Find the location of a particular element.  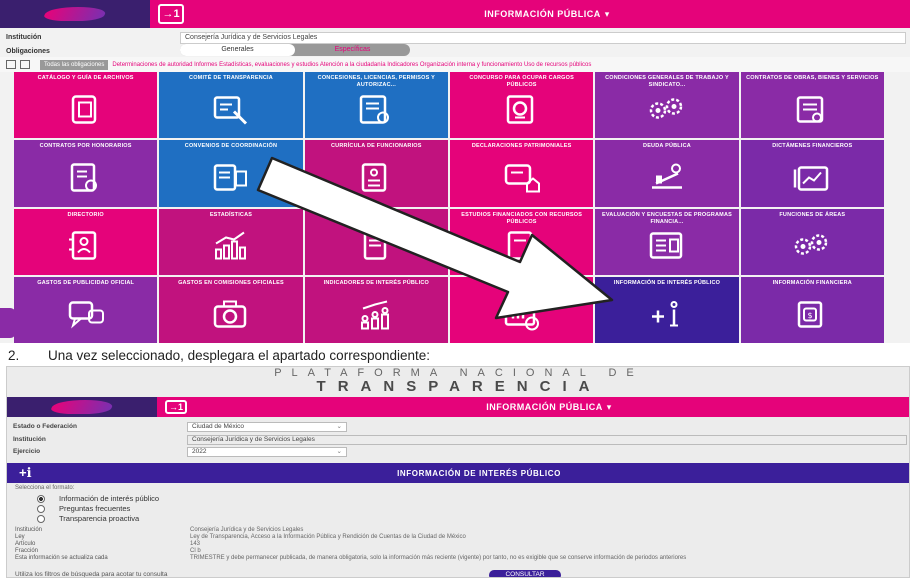

year-label: Ejercicio is located at coordinates (27, 451).